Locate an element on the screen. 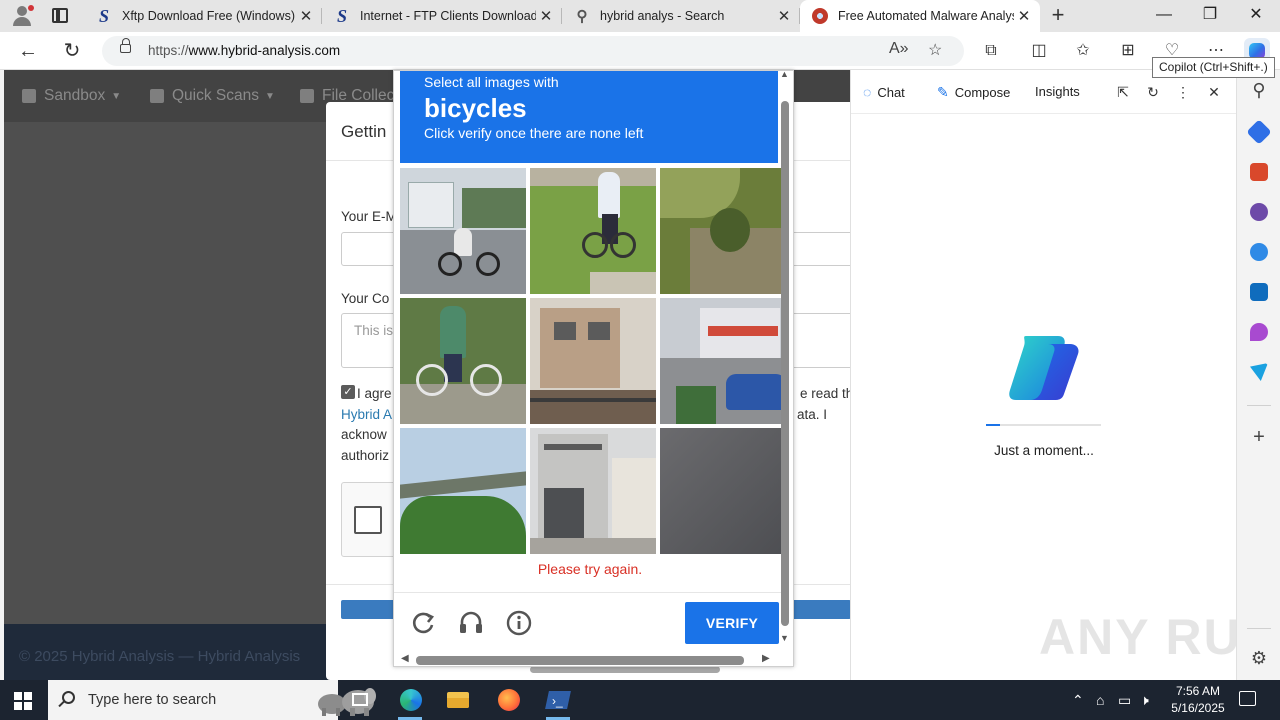 The width and height of the screenshot is (1280, 720). tab-label: Insights is located at coordinates (1057, 91).